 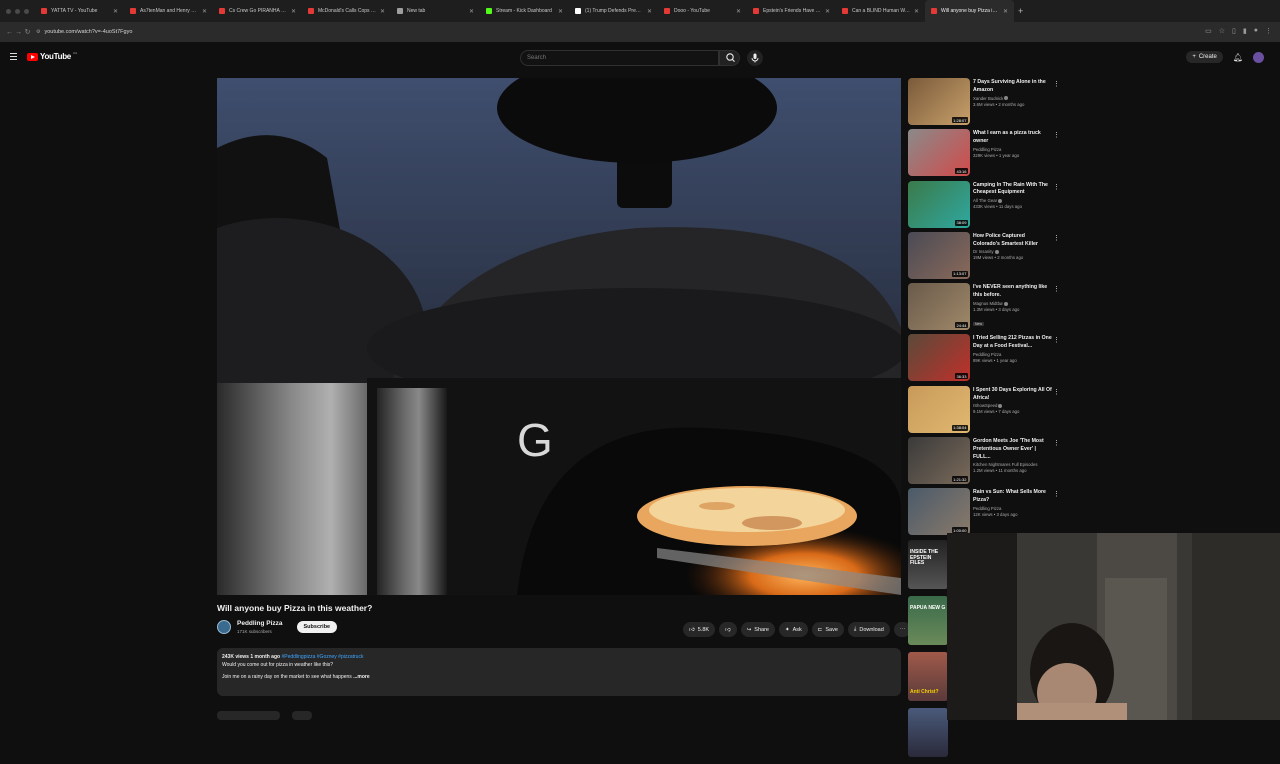 What do you see at coordinates (619, 58) in the screenshot?
I see `search-input: Search` at bounding box center [619, 58].